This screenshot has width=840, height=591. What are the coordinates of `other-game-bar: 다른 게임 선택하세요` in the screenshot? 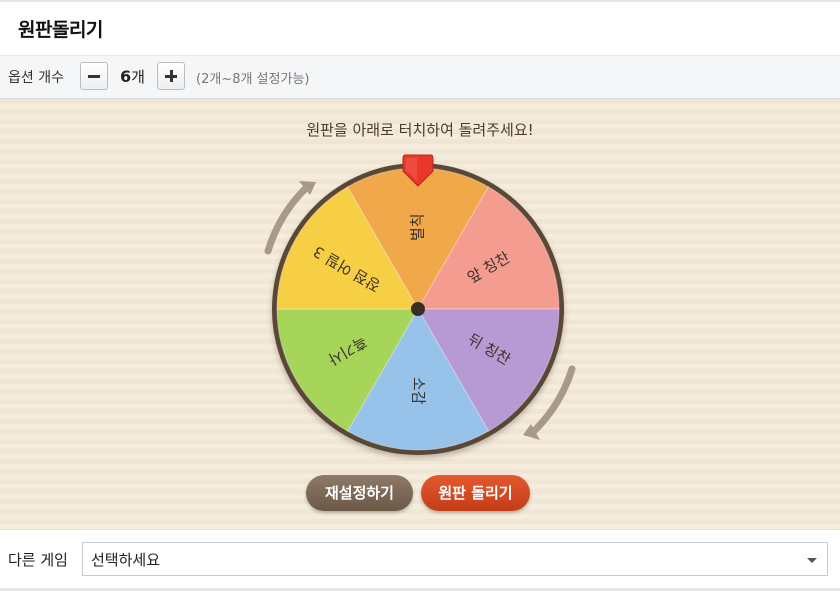 It's located at (420, 559).